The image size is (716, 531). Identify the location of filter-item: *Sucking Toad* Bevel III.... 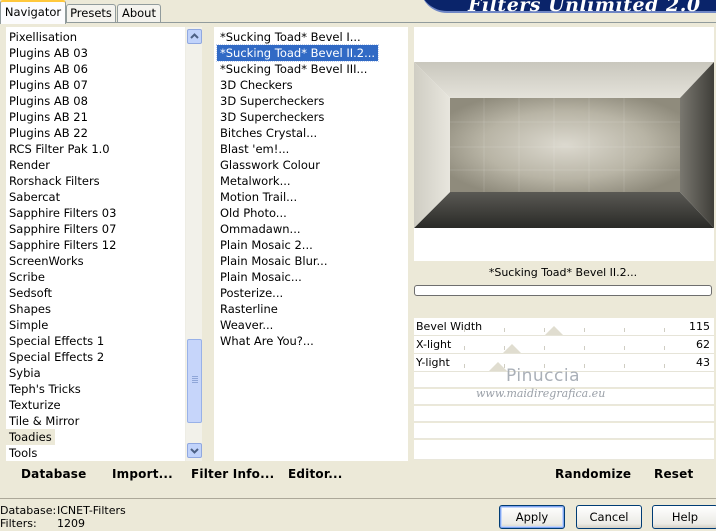
(293, 69).